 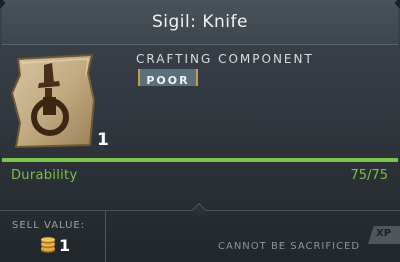 I want to click on sacrifice-status: CANNOT BE SACRIFICED, so click(x=289, y=246).